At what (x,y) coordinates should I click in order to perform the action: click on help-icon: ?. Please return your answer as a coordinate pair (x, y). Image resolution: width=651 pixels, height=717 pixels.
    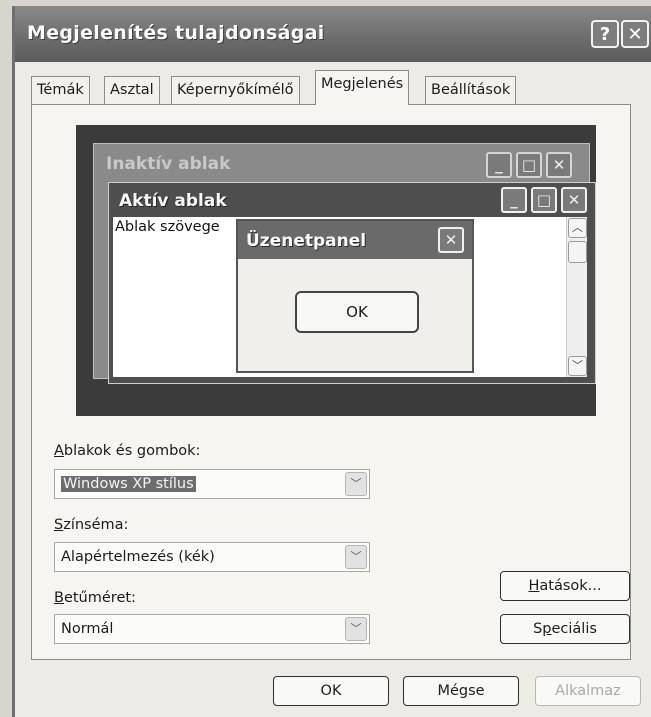
    Looking at the image, I should click on (605, 34).